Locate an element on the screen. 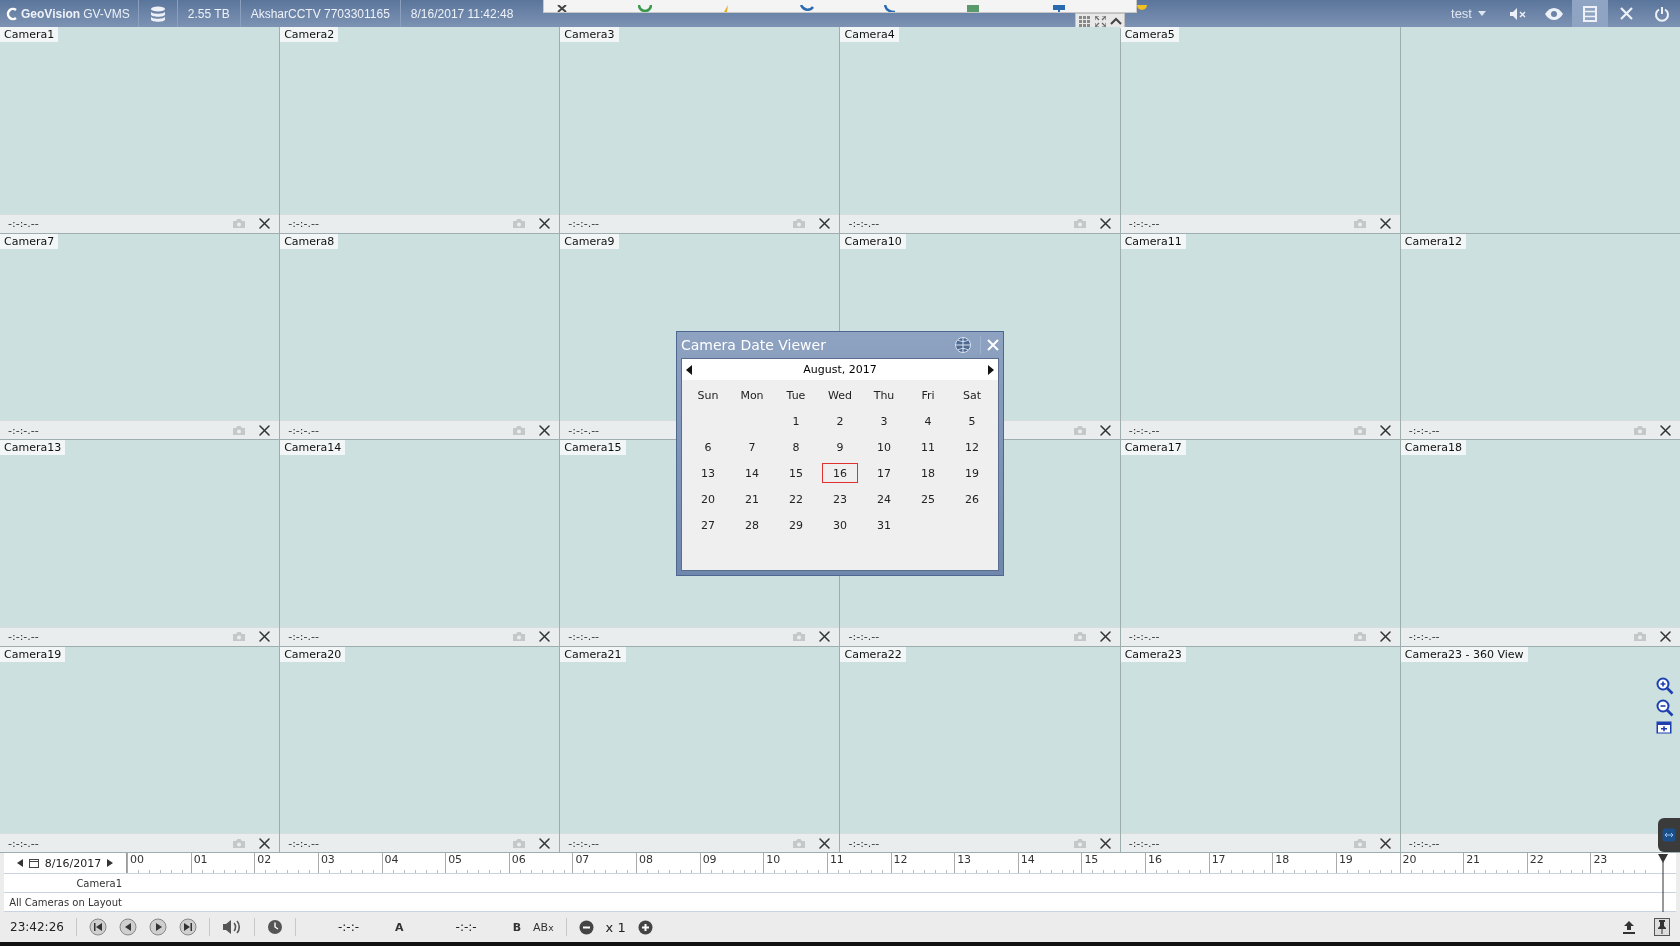 This screenshot has width=1680, height=946. playback-speed: x 1 is located at coordinates (615, 927).